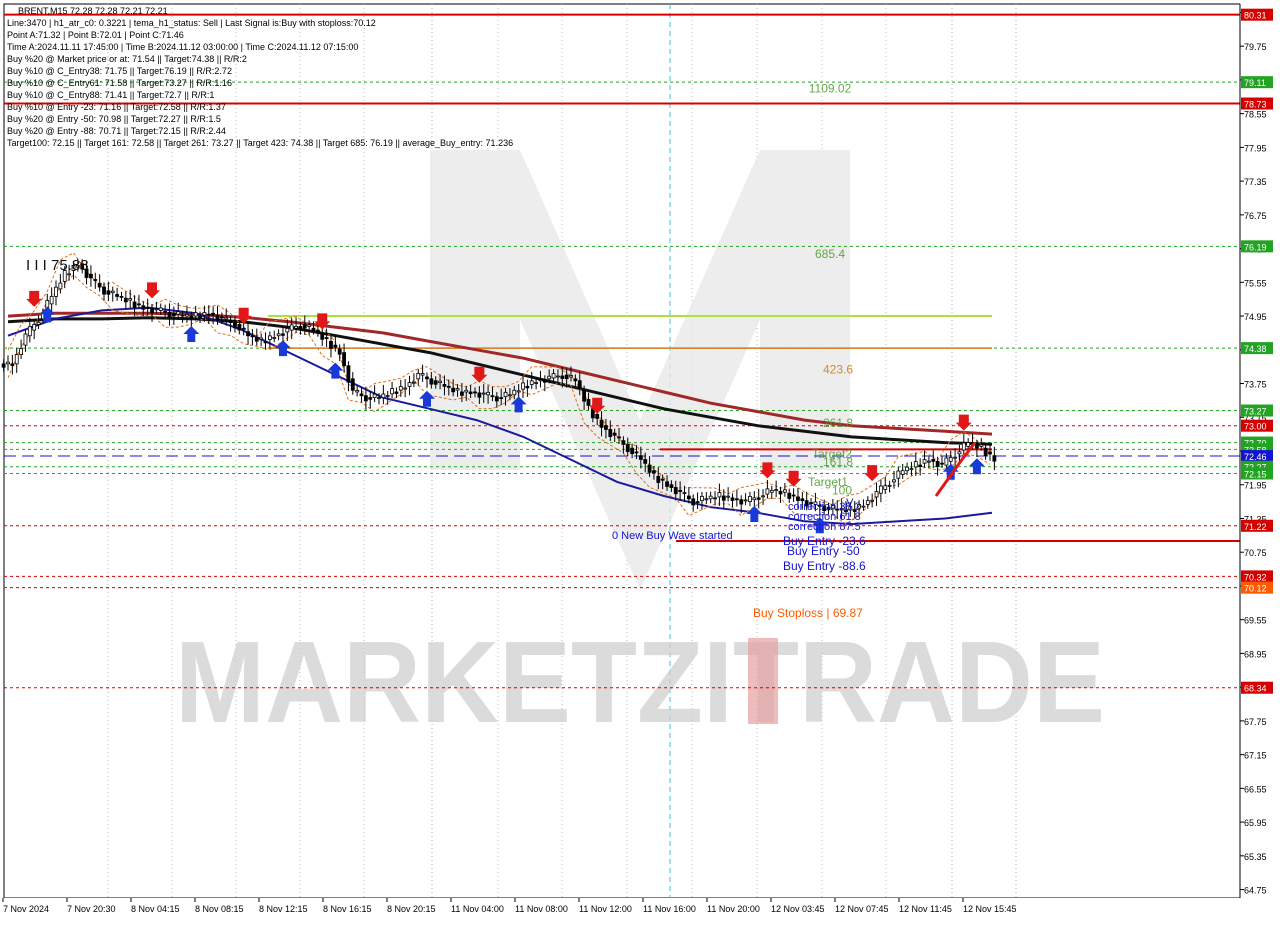  What do you see at coordinates (411, 909) in the screenshot?
I see `time-tick-label: 8 Nov 20:15` at bounding box center [411, 909].